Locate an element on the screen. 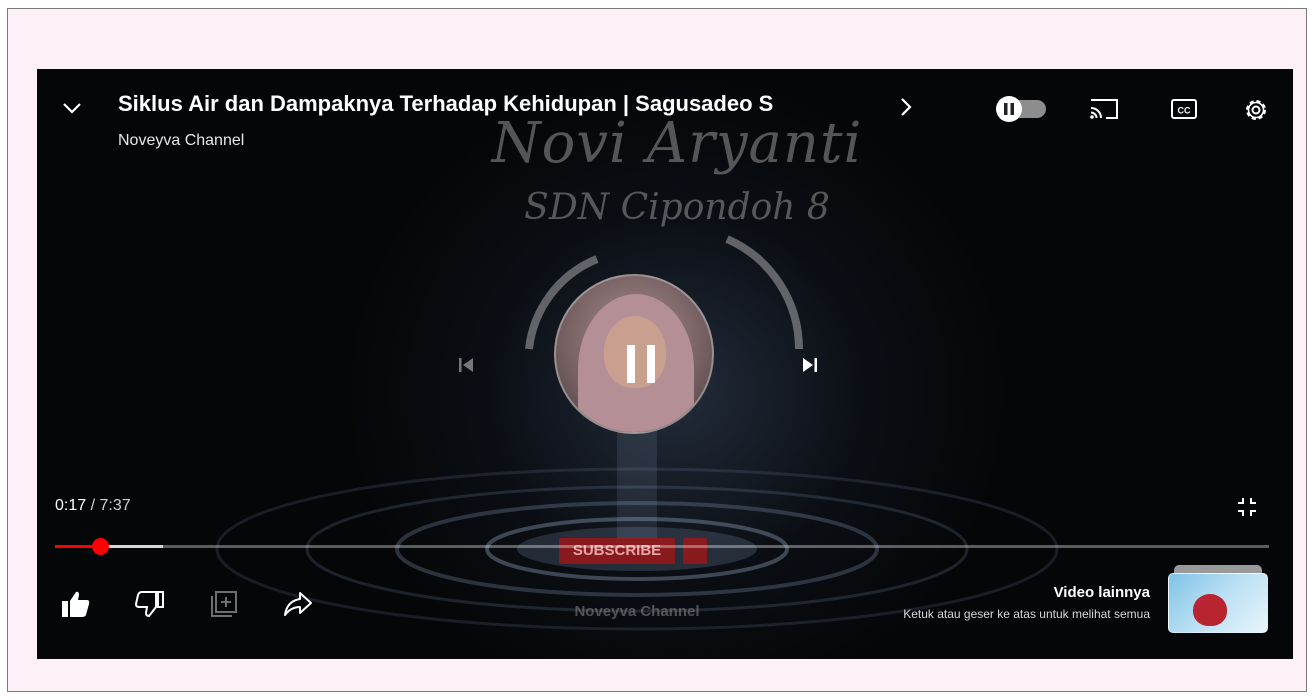  skip-next-icon is located at coordinates (810, 367).